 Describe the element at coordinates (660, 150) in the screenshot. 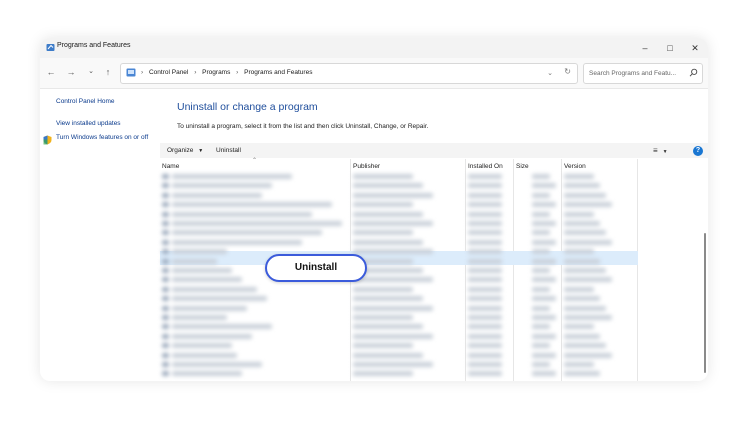

I see `view-options-icon: ≡ ▼` at that location.